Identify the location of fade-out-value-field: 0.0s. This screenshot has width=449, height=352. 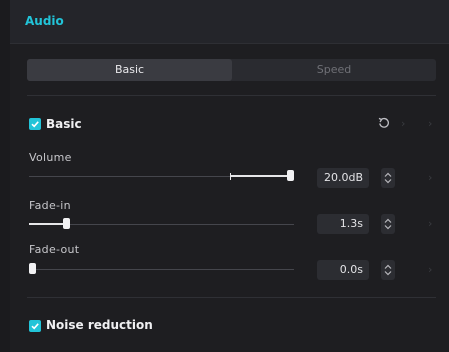
(343, 270).